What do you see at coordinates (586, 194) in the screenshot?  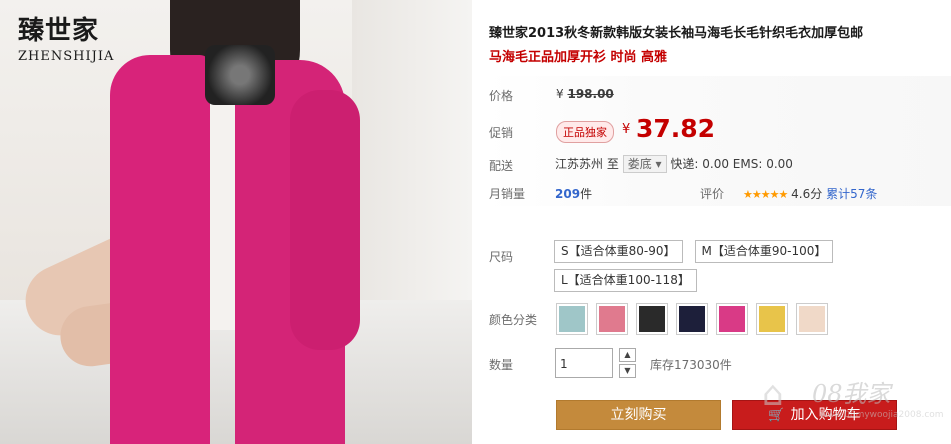 I see `sales-unit: 件` at bounding box center [586, 194].